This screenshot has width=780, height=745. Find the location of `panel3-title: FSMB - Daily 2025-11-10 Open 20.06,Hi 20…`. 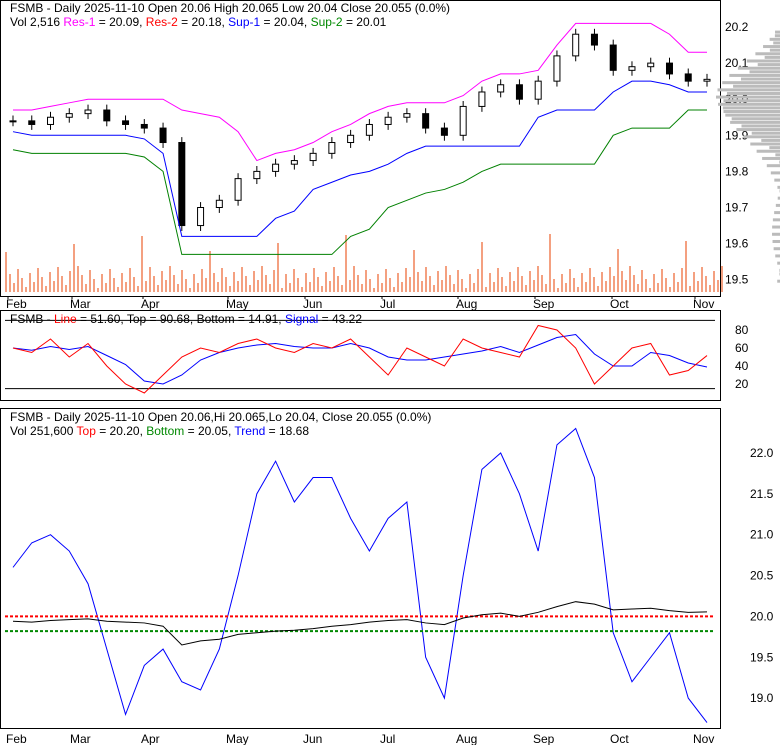

panel3-title: FSMB - Daily 2025-11-10 Open 20.06,Hi 20… is located at coordinates (221, 417).